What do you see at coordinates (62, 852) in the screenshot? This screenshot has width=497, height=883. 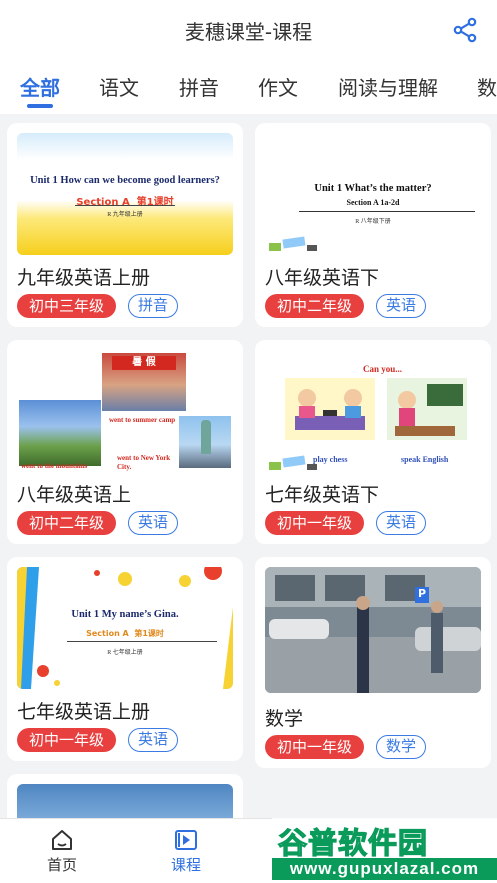 I see `nav-home: 首页` at bounding box center [62, 852].